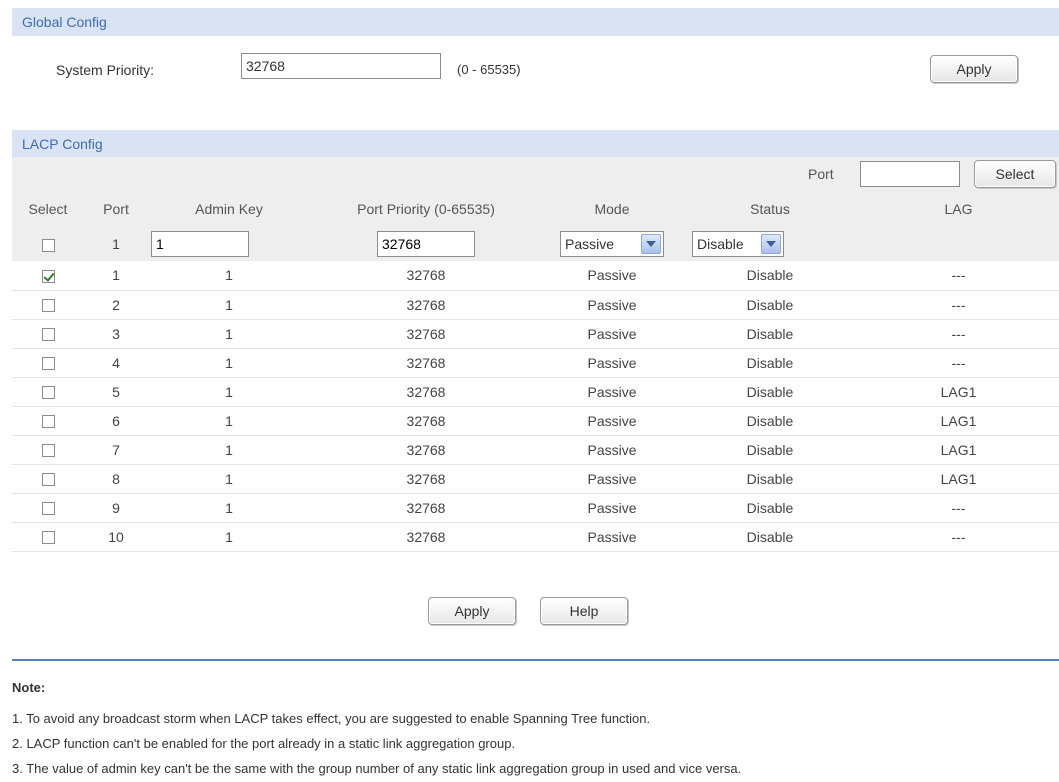 This screenshot has height=782, width=1059. Describe the element at coordinates (489, 69) in the screenshot. I see `system-priority-range: (0 - 65535)` at that location.